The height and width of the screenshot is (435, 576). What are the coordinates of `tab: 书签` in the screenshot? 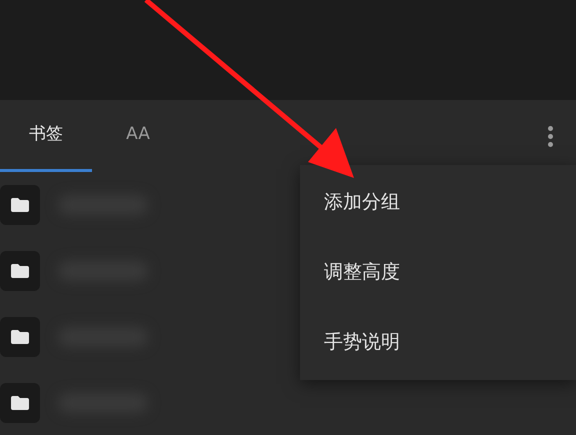 It's located at (46, 136).